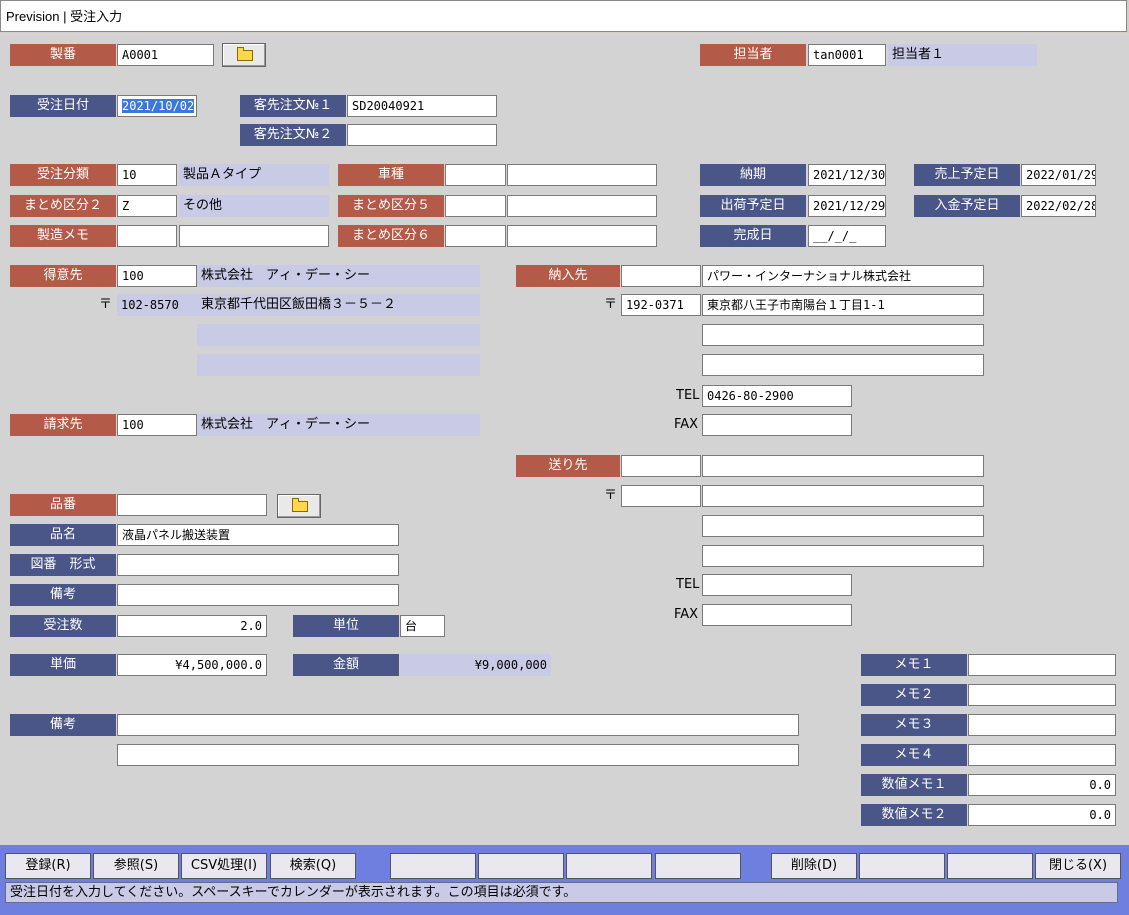  What do you see at coordinates (254, 175) in the screenshot?
I see `juchu-bunrui-name: 製品Ａタイプ` at bounding box center [254, 175].